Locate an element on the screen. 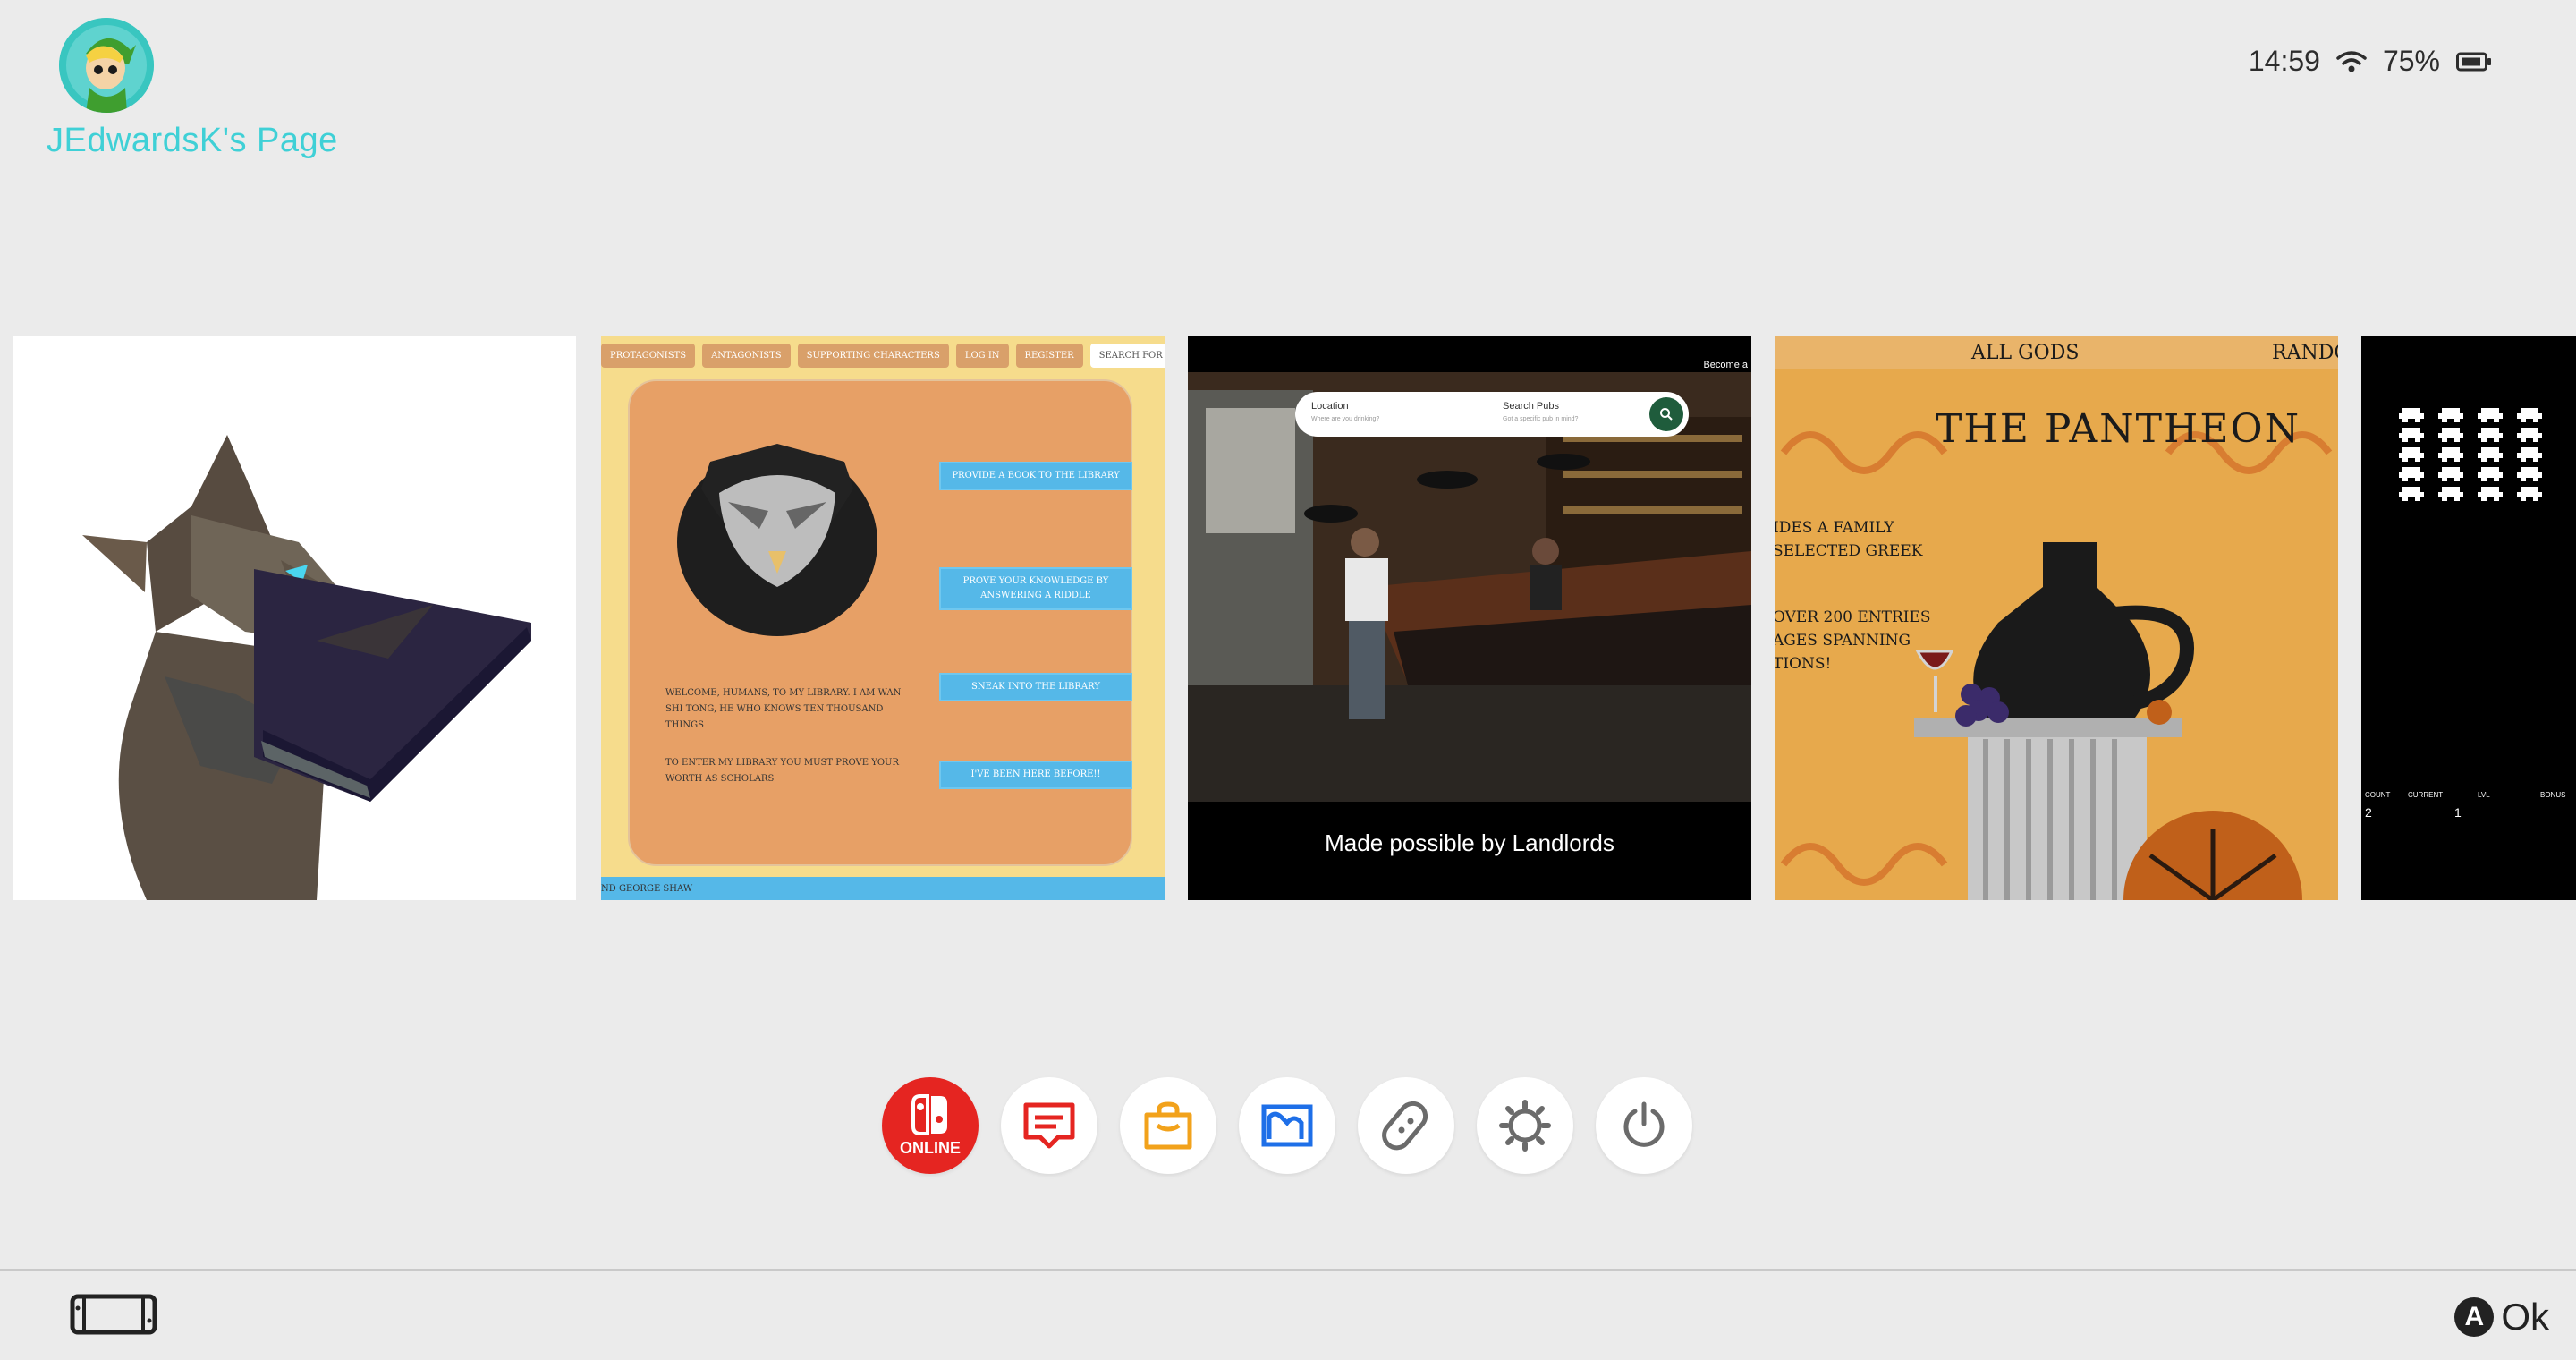  joycon-icon is located at coordinates (1405, 1126).